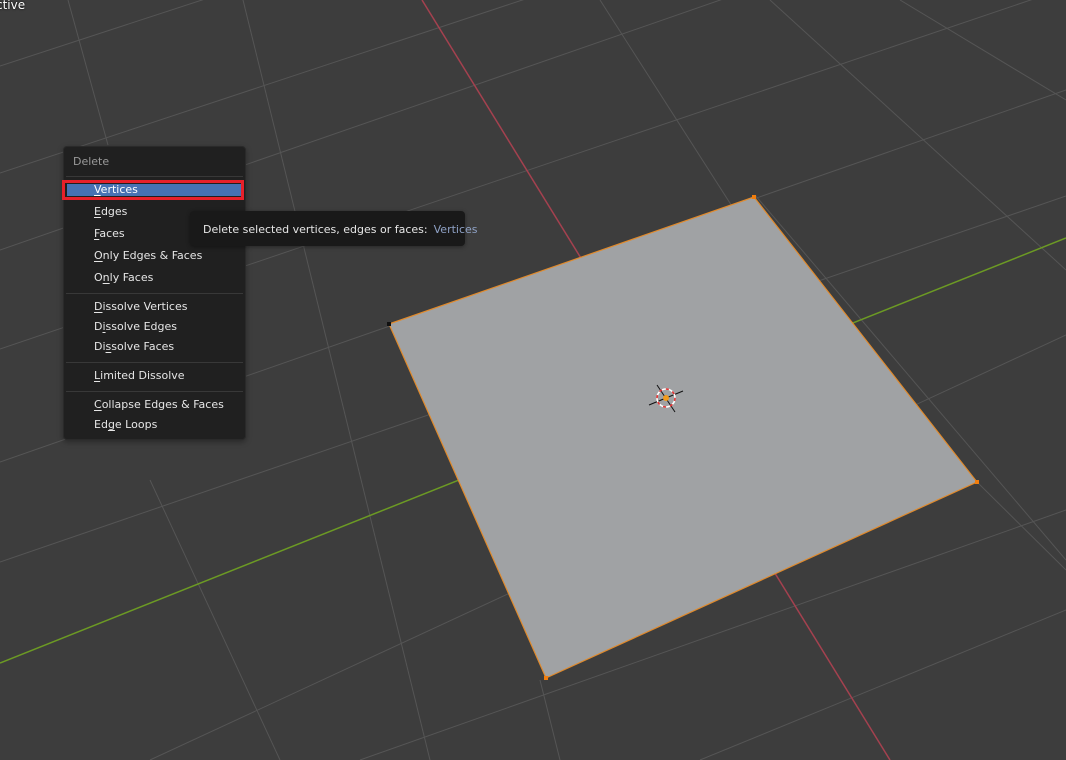 This screenshot has width=1066, height=760. Describe the element at coordinates (148, 255) in the screenshot. I see `menu-item-only-edges-faces: Only Edges & Faces` at that location.